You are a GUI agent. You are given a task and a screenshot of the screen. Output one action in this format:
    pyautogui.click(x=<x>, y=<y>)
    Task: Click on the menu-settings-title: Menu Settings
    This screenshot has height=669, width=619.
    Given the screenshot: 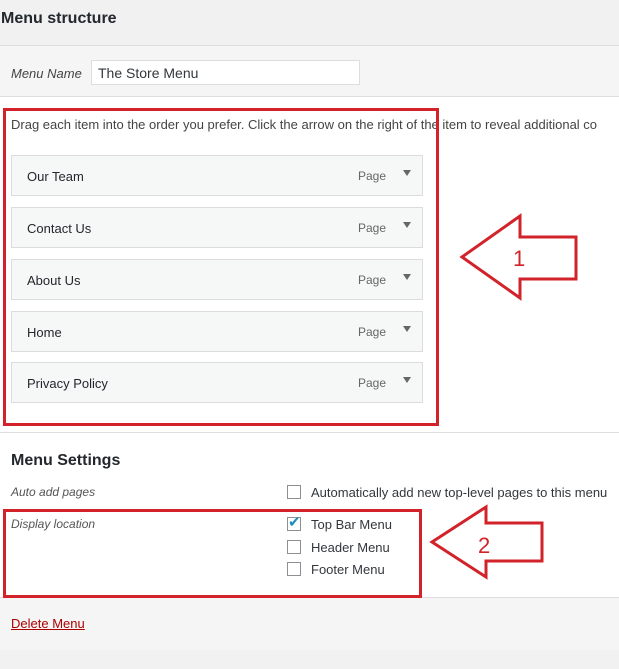 What is the action you would take?
    pyautogui.click(x=66, y=460)
    